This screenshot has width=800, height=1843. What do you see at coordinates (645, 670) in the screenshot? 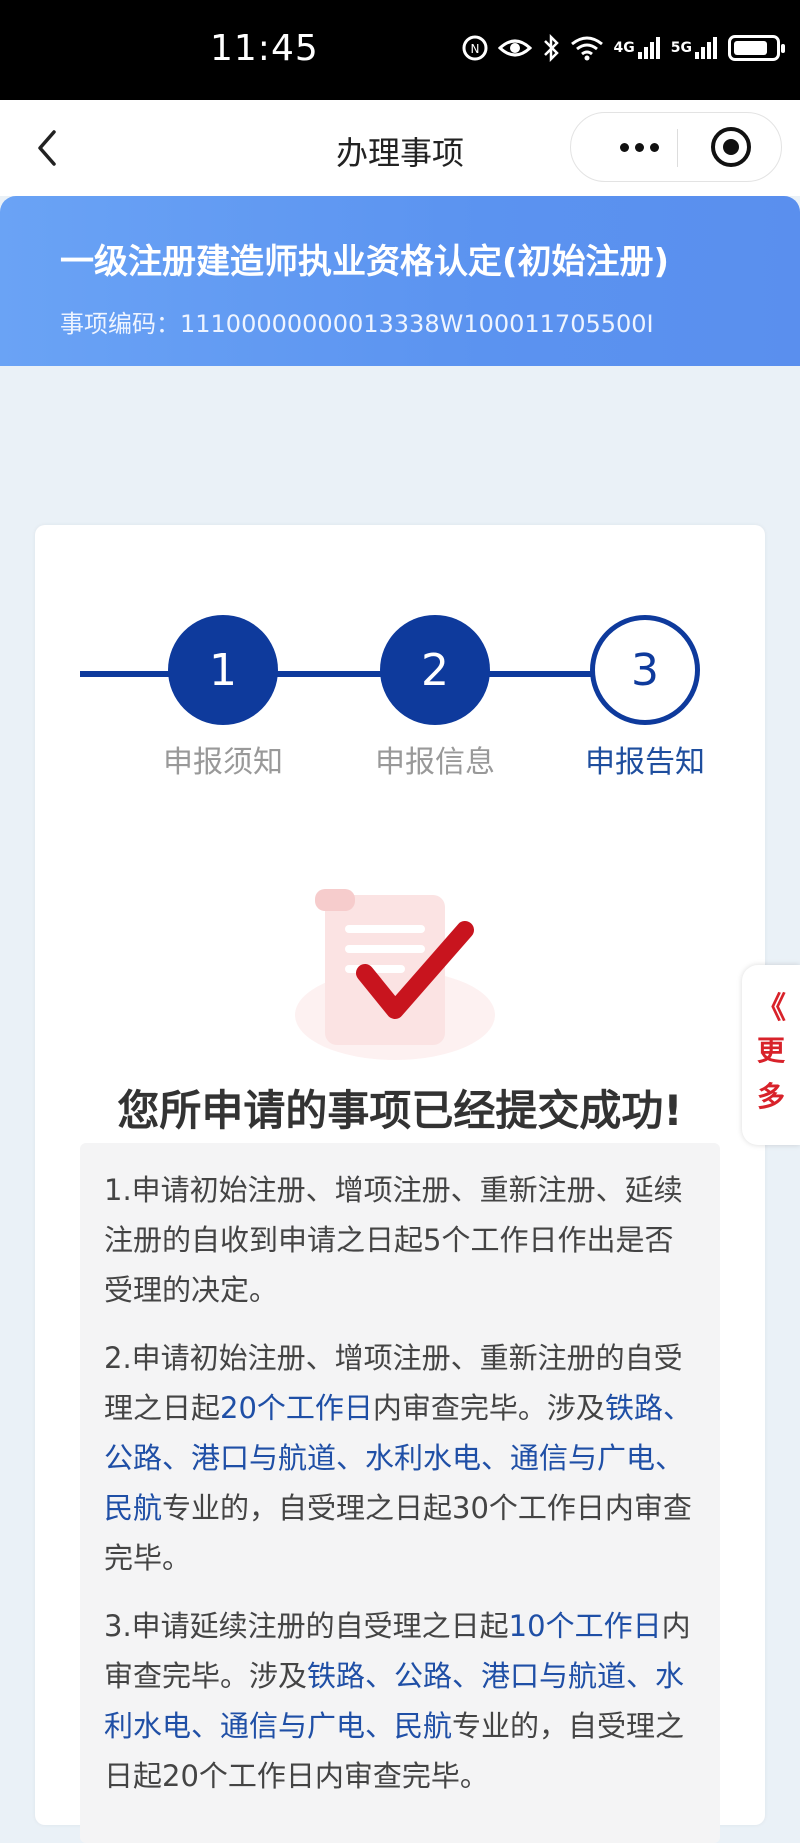
I see `step-3-circle: 3` at bounding box center [645, 670].